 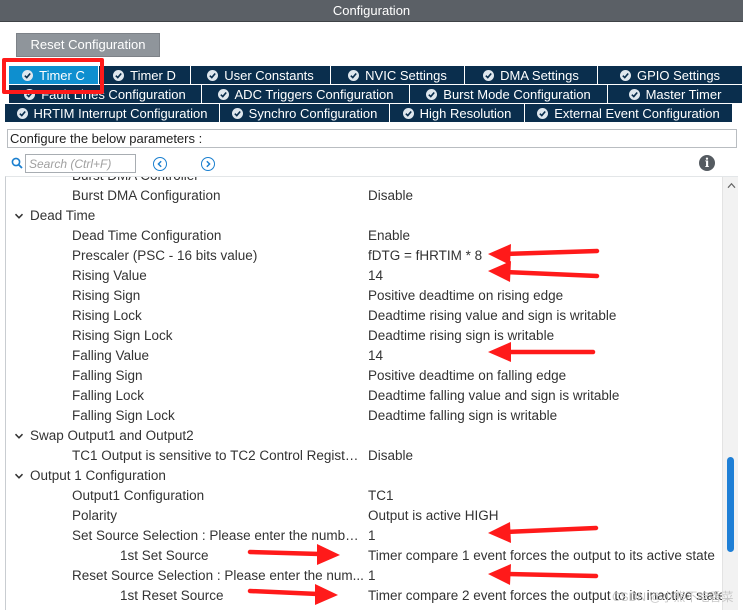 What do you see at coordinates (364, 236) in the screenshot?
I see `param-row: Dead Time Configuration Enable` at bounding box center [364, 236].